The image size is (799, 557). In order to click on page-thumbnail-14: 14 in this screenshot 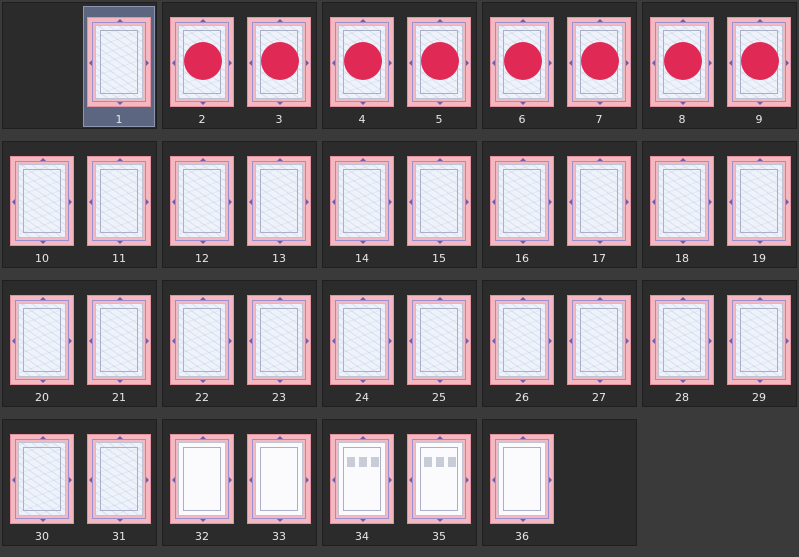, I will do `click(362, 205)`.